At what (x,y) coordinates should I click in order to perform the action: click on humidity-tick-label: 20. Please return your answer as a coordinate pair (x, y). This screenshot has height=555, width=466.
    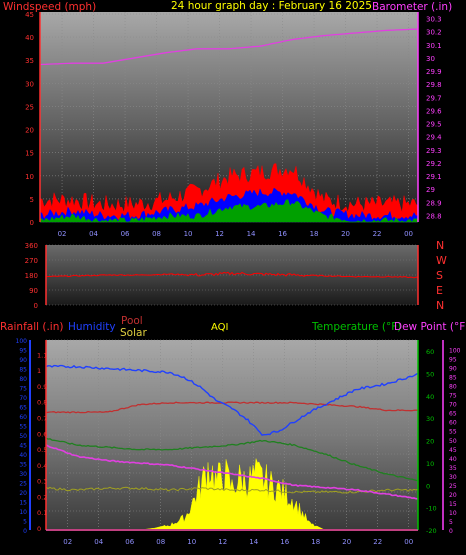
    Looking at the image, I should click on (23, 493).